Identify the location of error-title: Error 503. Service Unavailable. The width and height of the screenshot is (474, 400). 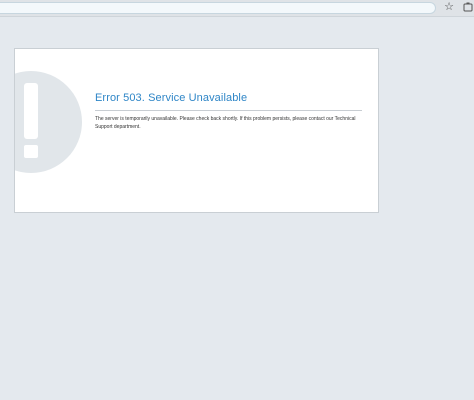
(171, 98).